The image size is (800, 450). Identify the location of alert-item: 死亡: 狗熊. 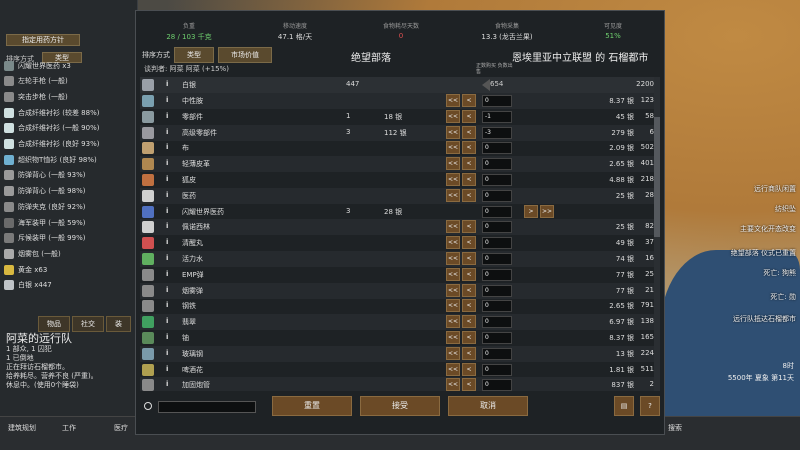
(779, 273).